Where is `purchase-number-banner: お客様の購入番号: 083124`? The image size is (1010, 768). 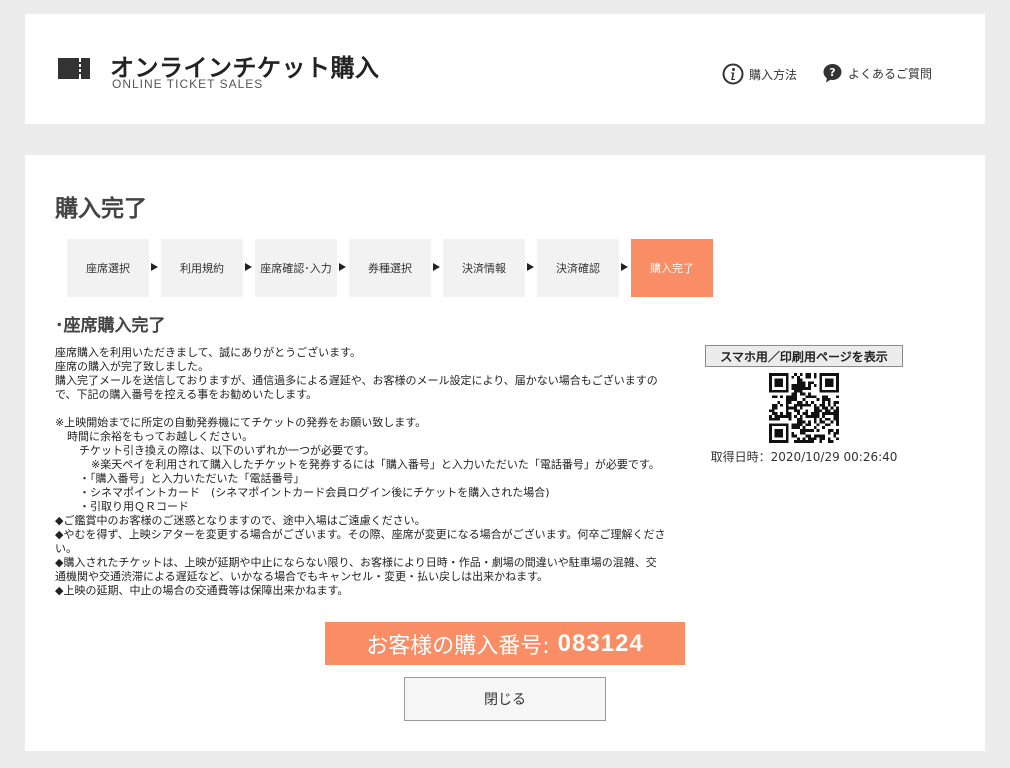
purchase-number-banner: お客様の購入番号: 083124 is located at coordinates (505, 643).